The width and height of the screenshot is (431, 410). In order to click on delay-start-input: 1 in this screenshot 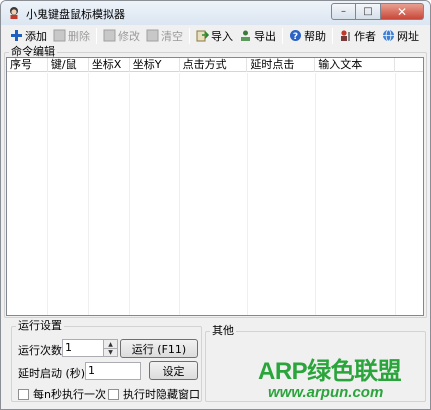, I will do `click(113, 371)`.